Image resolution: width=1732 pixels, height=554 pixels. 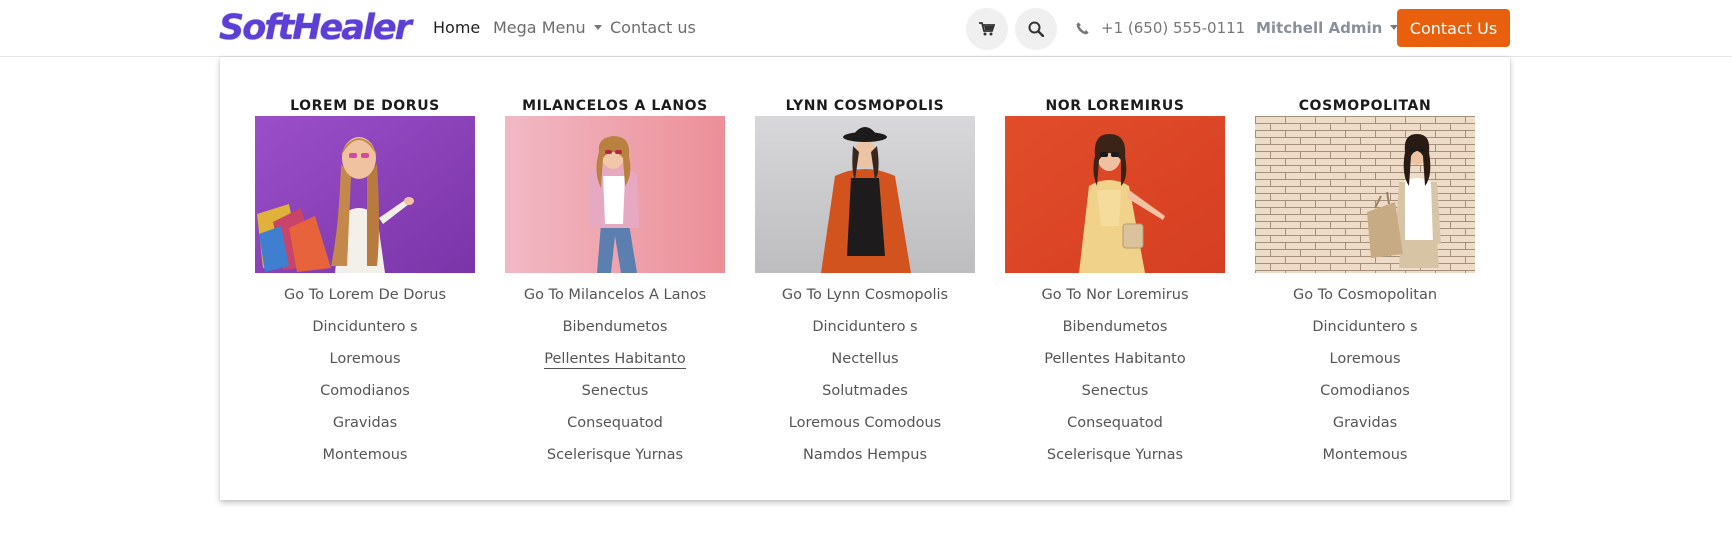 I want to click on column-title: LOREM DE DORUS, so click(x=365, y=106).